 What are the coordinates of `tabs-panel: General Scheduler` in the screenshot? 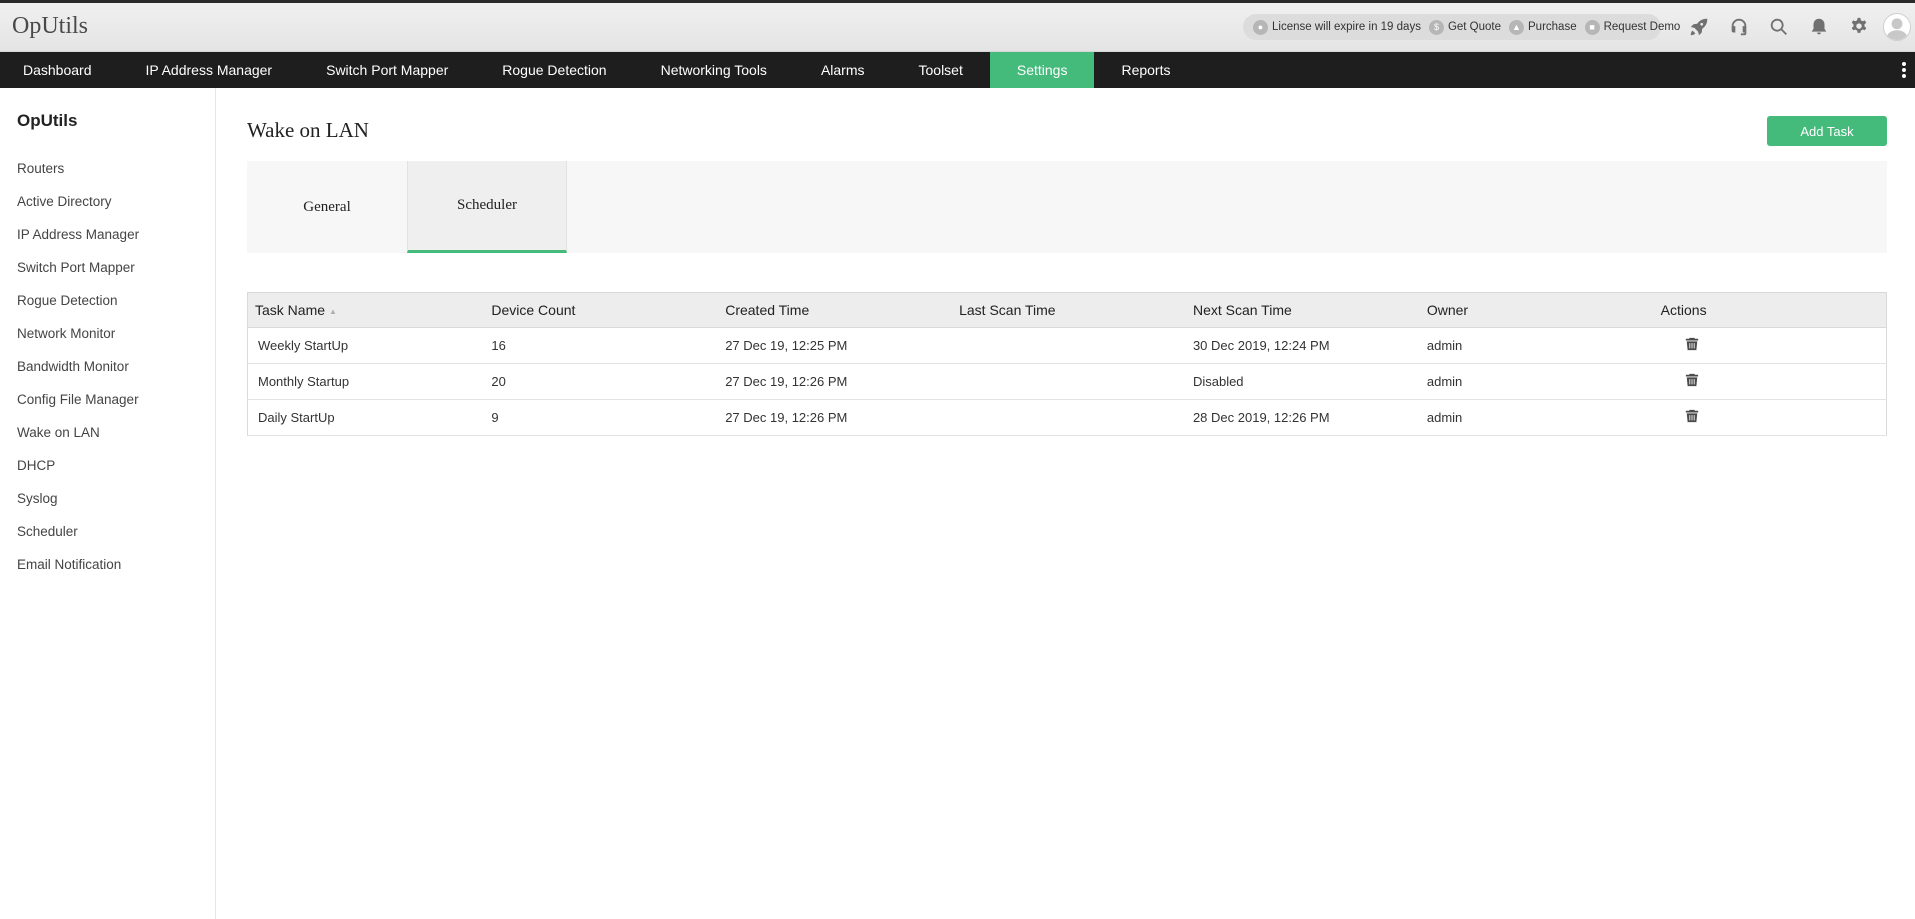 It's located at (1067, 207).